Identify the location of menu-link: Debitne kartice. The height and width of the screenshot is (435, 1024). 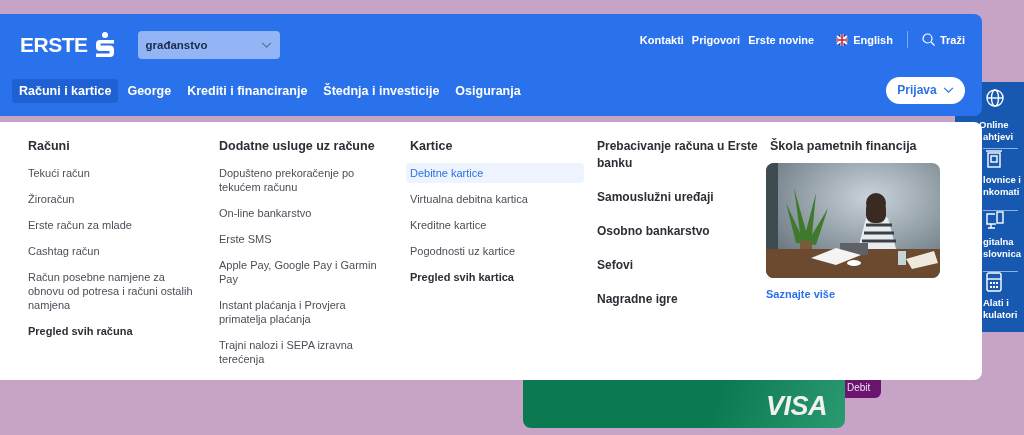
(495, 173).